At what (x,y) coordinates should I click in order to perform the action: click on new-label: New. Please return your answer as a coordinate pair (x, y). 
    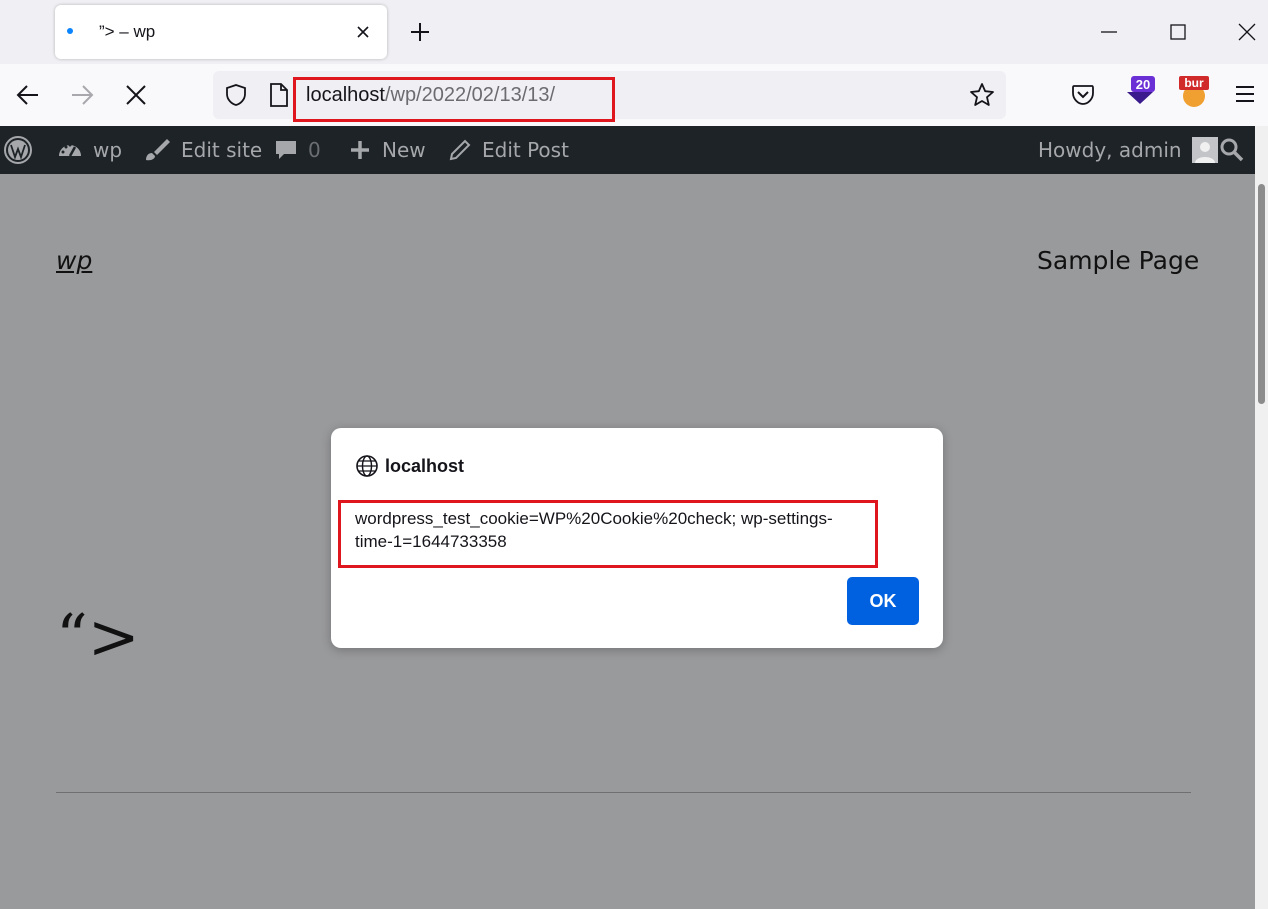
    Looking at the image, I should click on (404, 150).